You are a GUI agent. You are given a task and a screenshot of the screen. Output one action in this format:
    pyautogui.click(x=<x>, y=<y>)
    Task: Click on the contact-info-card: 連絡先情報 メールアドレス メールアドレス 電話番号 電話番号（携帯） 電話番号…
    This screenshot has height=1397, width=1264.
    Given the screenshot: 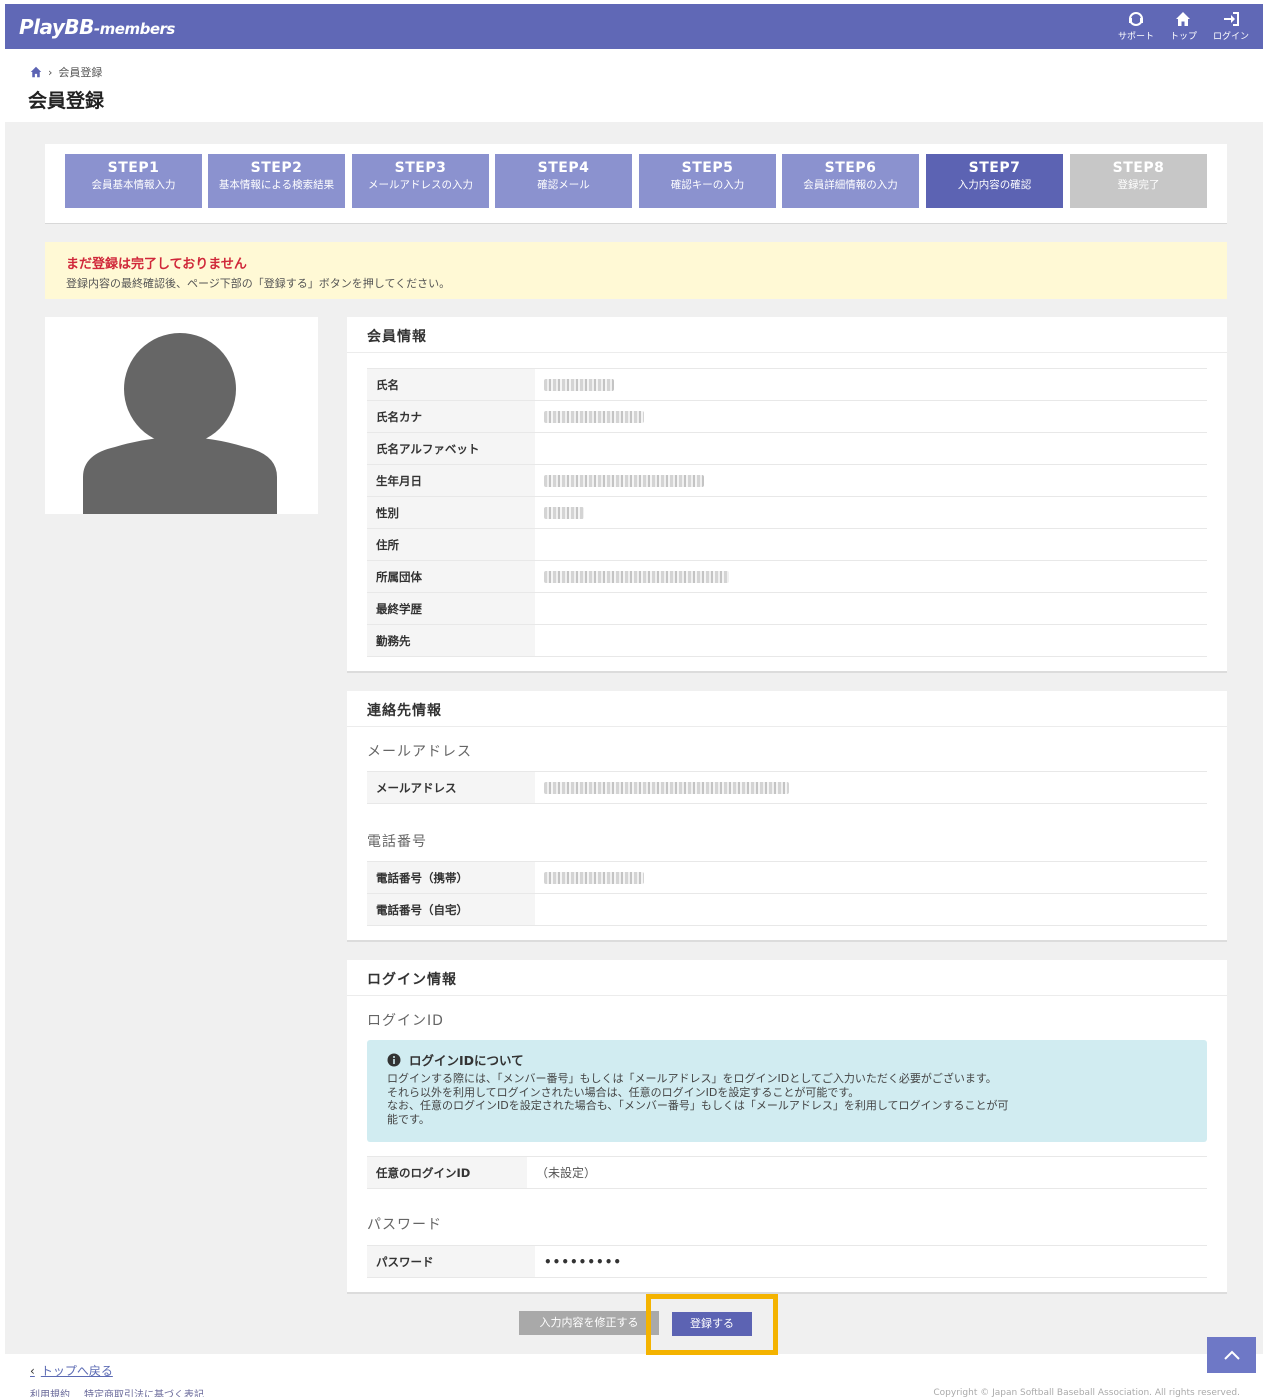 What is the action you would take?
    pyautogui.click(x=787, y=816)
    